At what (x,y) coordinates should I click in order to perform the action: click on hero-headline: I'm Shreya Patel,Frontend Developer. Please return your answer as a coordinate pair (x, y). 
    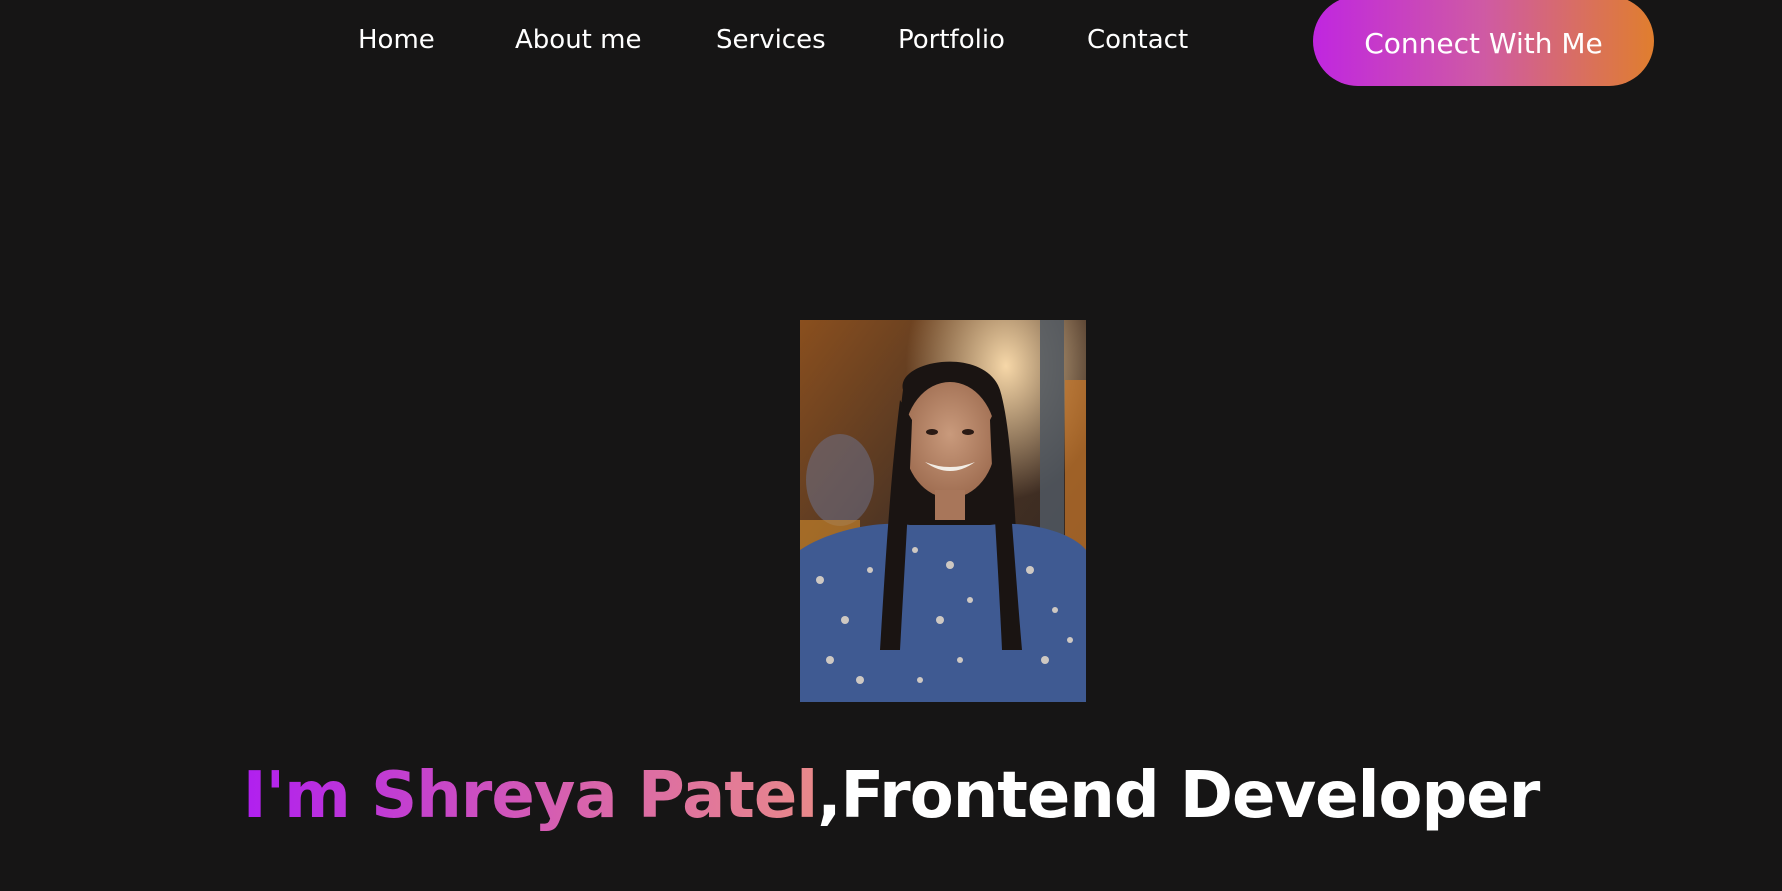
    Looking at the image, I should click on (891, 796).